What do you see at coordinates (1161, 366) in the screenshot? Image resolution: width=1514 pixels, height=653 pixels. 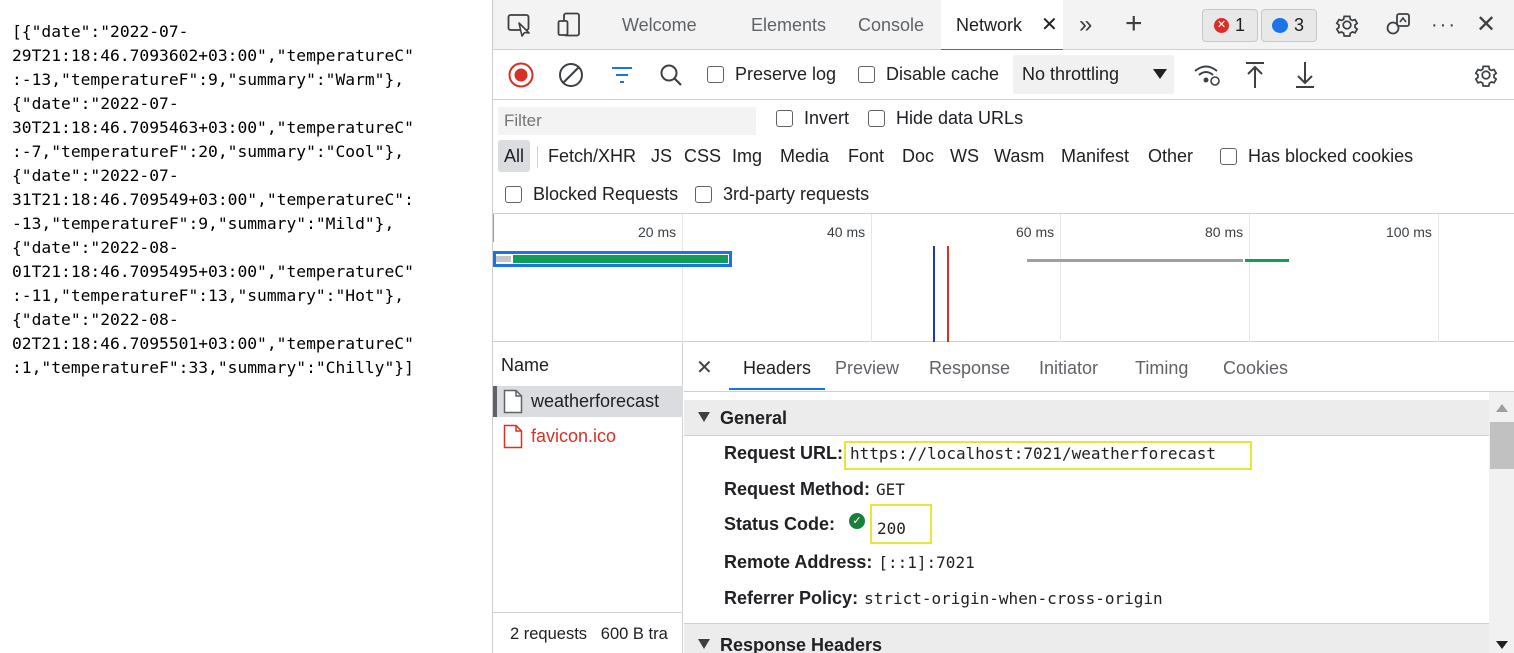 I see `tab-timing: Timing` at bounding box center [1161, 366].